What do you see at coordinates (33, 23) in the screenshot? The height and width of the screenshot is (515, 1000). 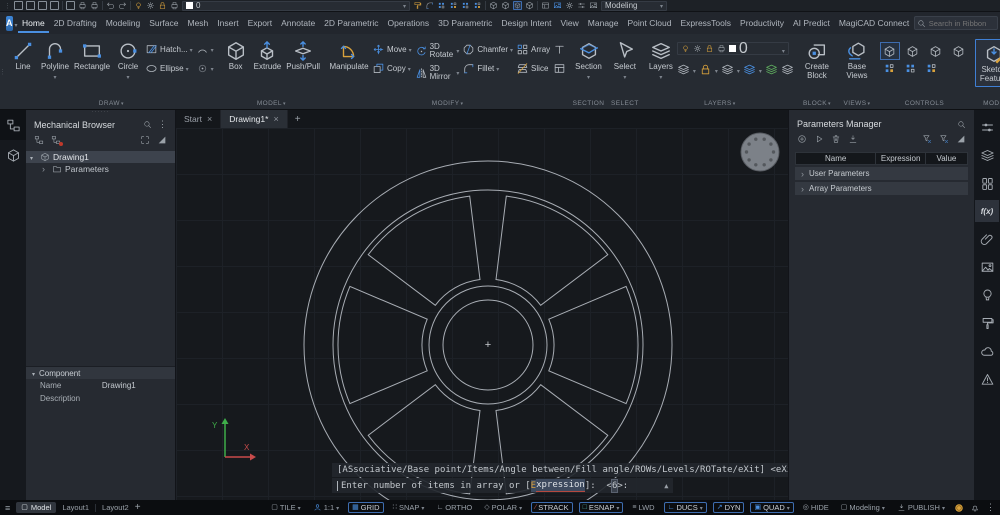 I see `tab-home: Home` at bounding box center [33, 23].